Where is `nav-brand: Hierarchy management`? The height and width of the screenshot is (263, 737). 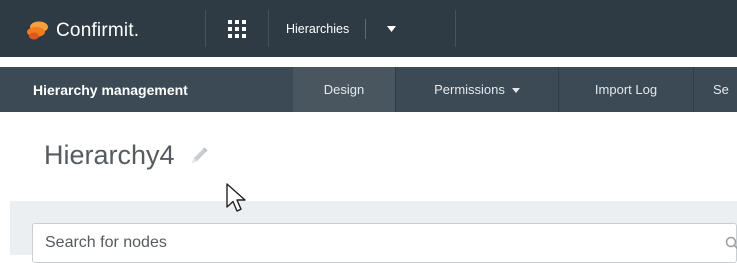 nav-brand: Hierarchy management is located at coordinates (137, 89).